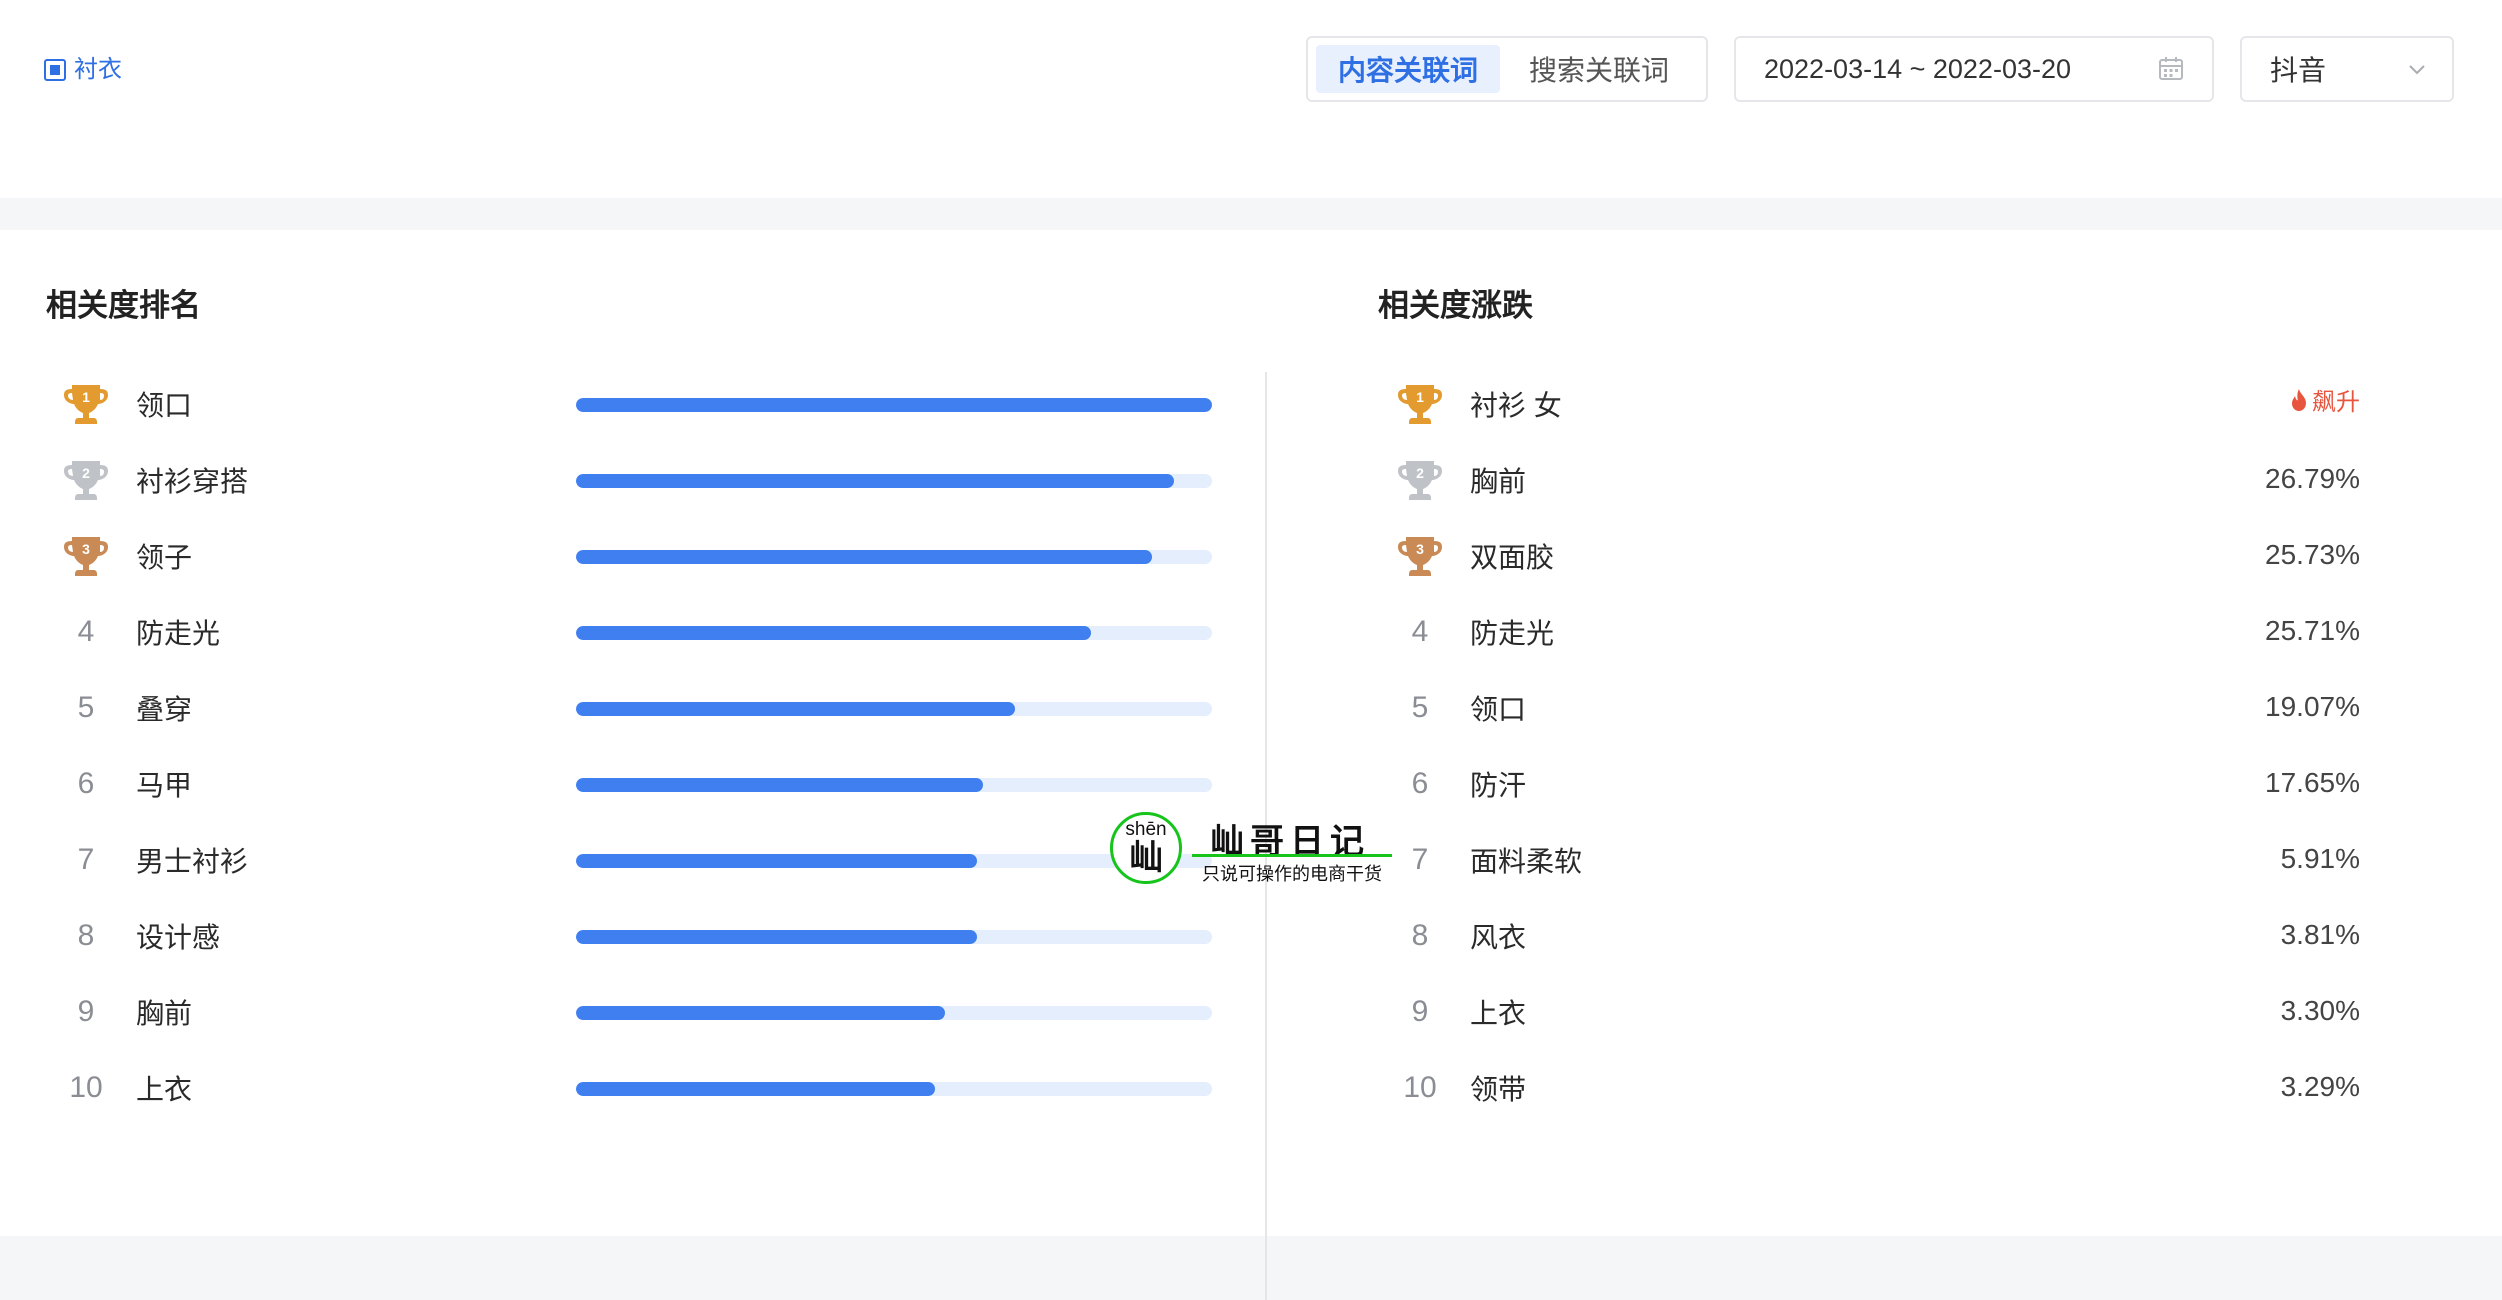  What do you see at coordinates (1292, 855) in the screenshot?
I see `watermark-underline` at bounding box center [1292, 855].